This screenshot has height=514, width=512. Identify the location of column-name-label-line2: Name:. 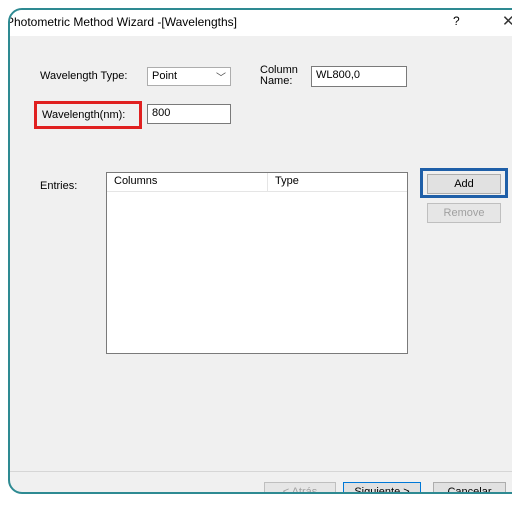
(276, 81).